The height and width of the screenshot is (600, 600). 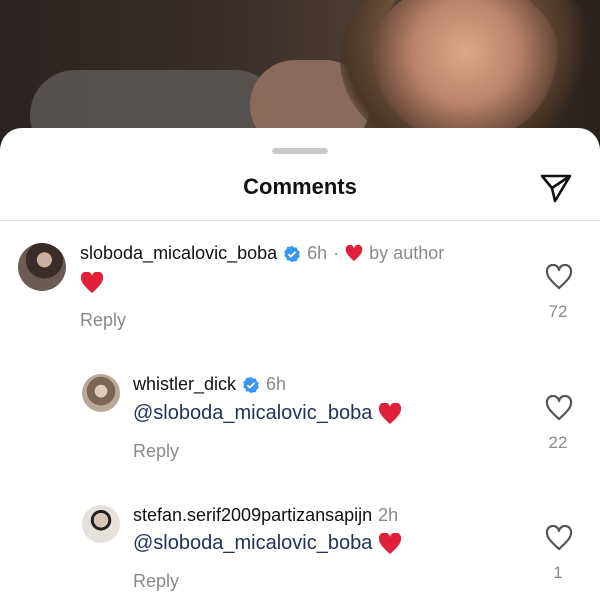 What do you see at coordinates (558, 572) in the screenshot?
I see `like-count: 1` at bounding box center [558, 572].